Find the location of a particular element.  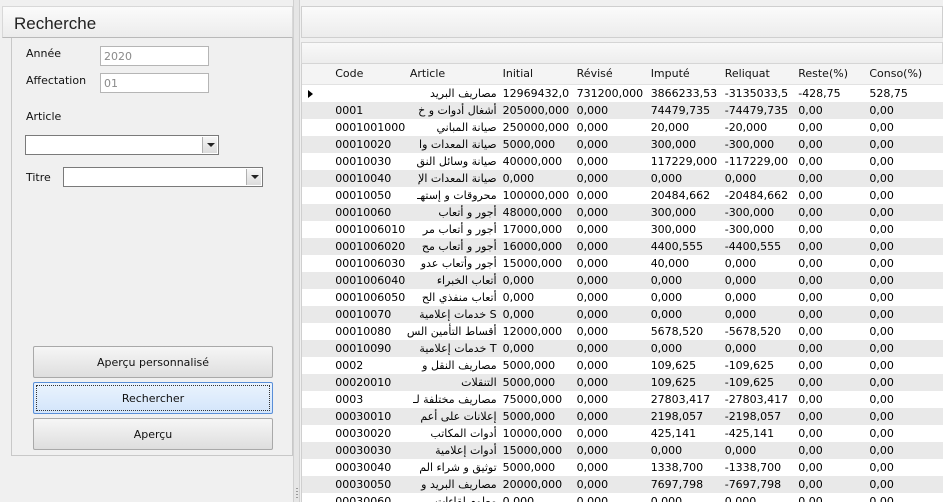

table-cell: -117229,00 is located at coordinates (758, 161).